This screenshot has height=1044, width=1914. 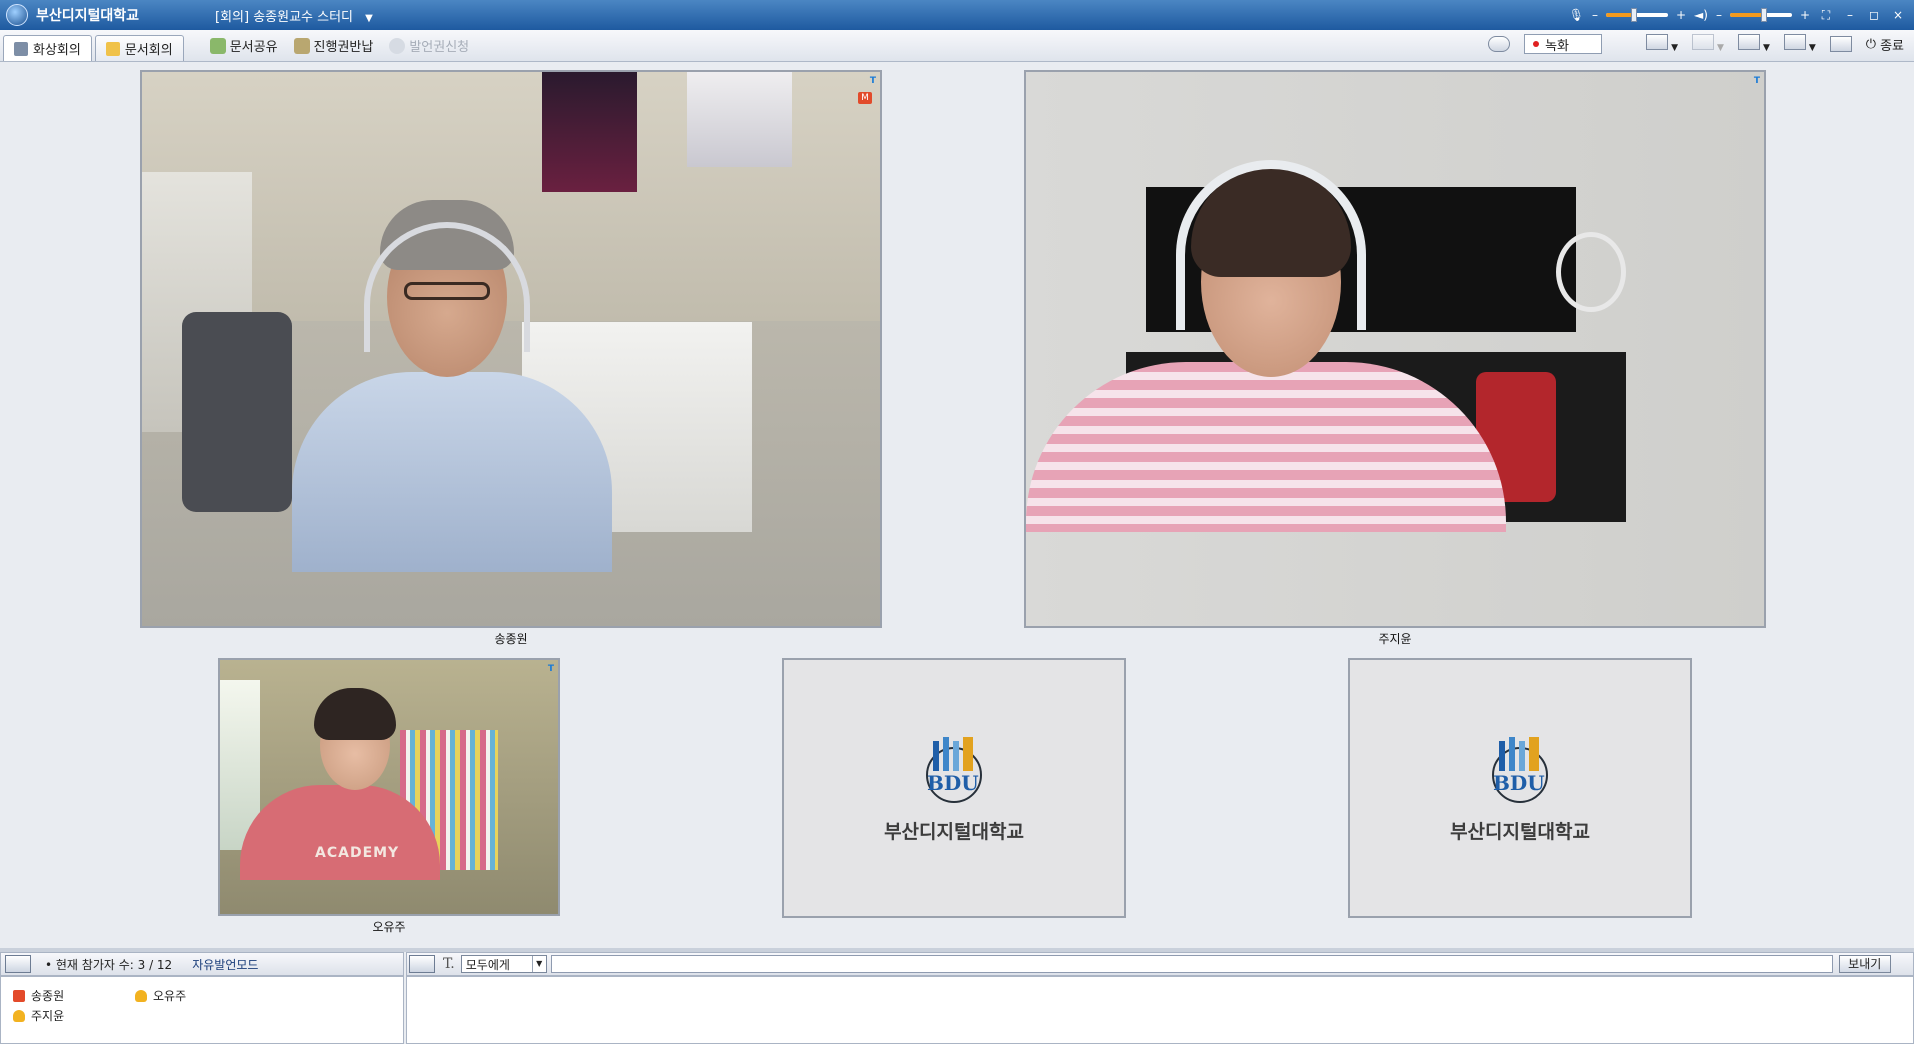 I want to click on speaker-volume-fill, so click(x=1747, y=15).